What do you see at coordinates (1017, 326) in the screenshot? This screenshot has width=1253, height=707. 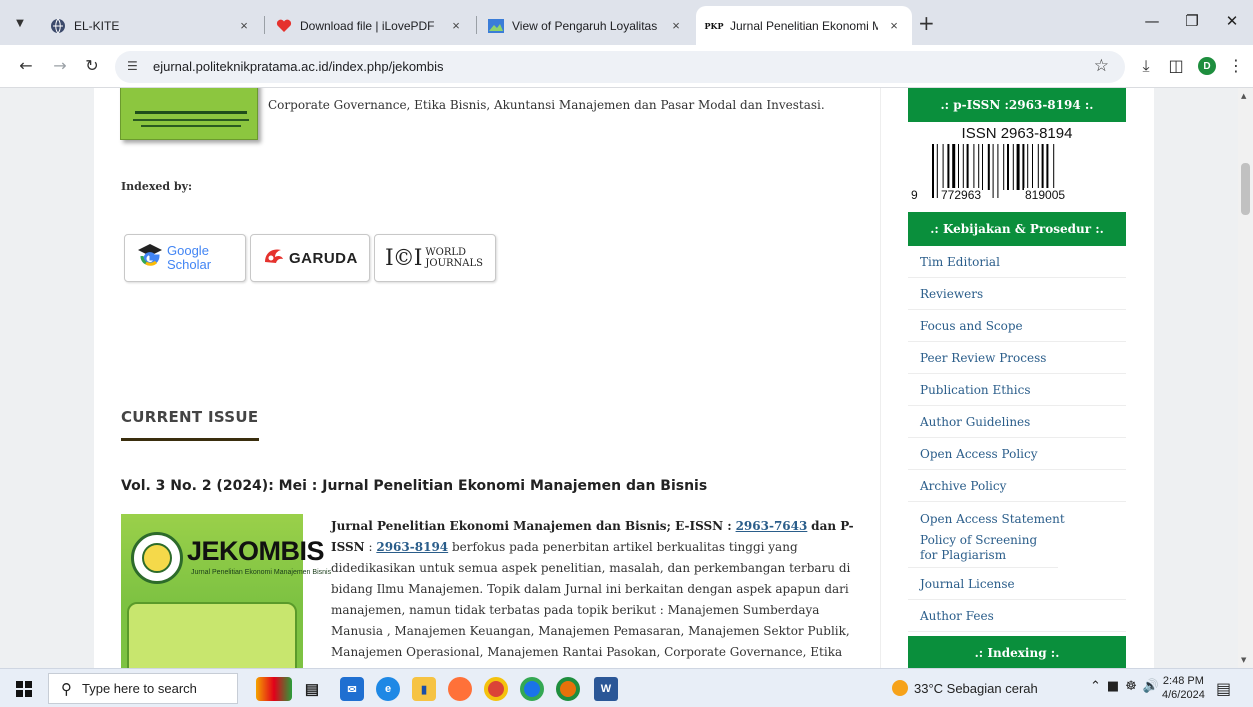 I see `sidebar-item-focus-scope: Focus and Scope` at bounding box center [1017, 326].